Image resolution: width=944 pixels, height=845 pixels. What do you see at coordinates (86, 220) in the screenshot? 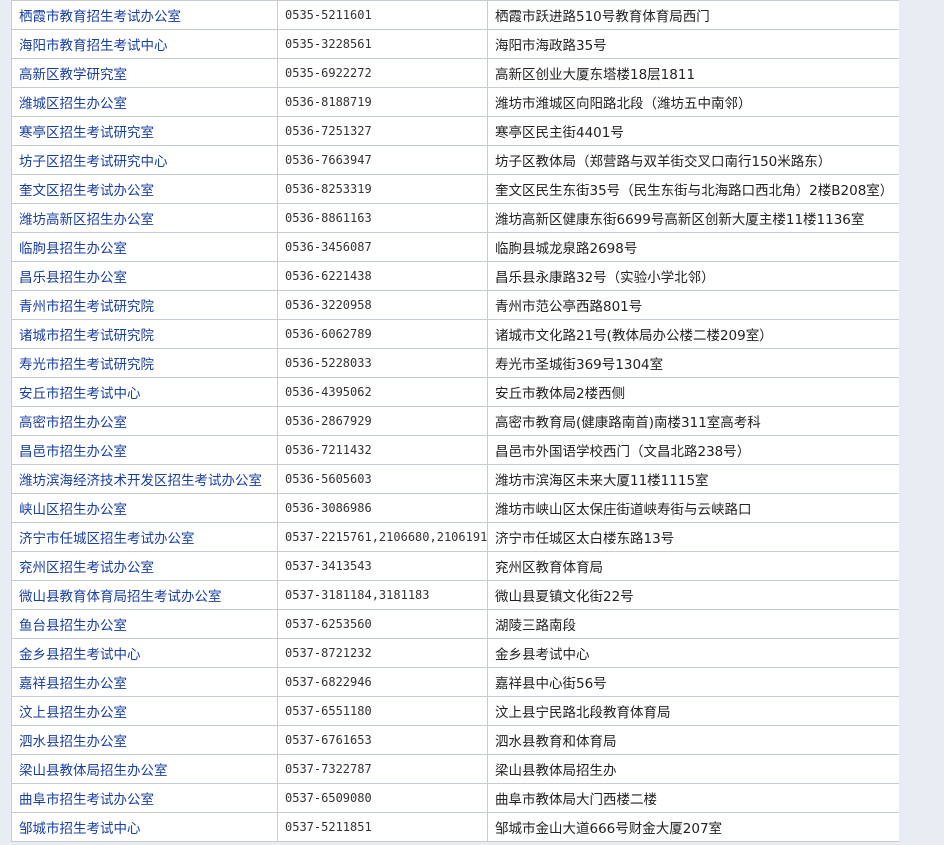
I see `office-name-link: 潍坊高新区招生办公室` at bounding box center [86, 220].